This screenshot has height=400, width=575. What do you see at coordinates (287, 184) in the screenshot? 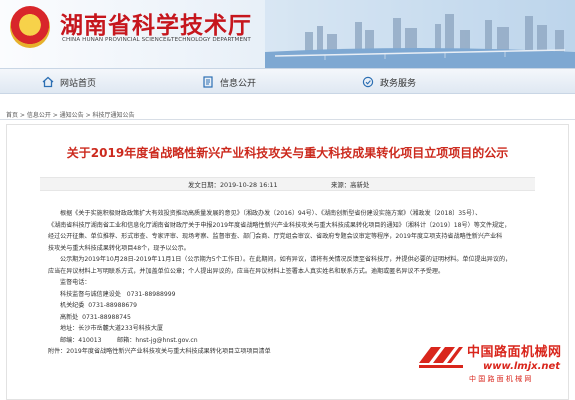
I see `article-meta-bar` at bounding box center [287, 184].